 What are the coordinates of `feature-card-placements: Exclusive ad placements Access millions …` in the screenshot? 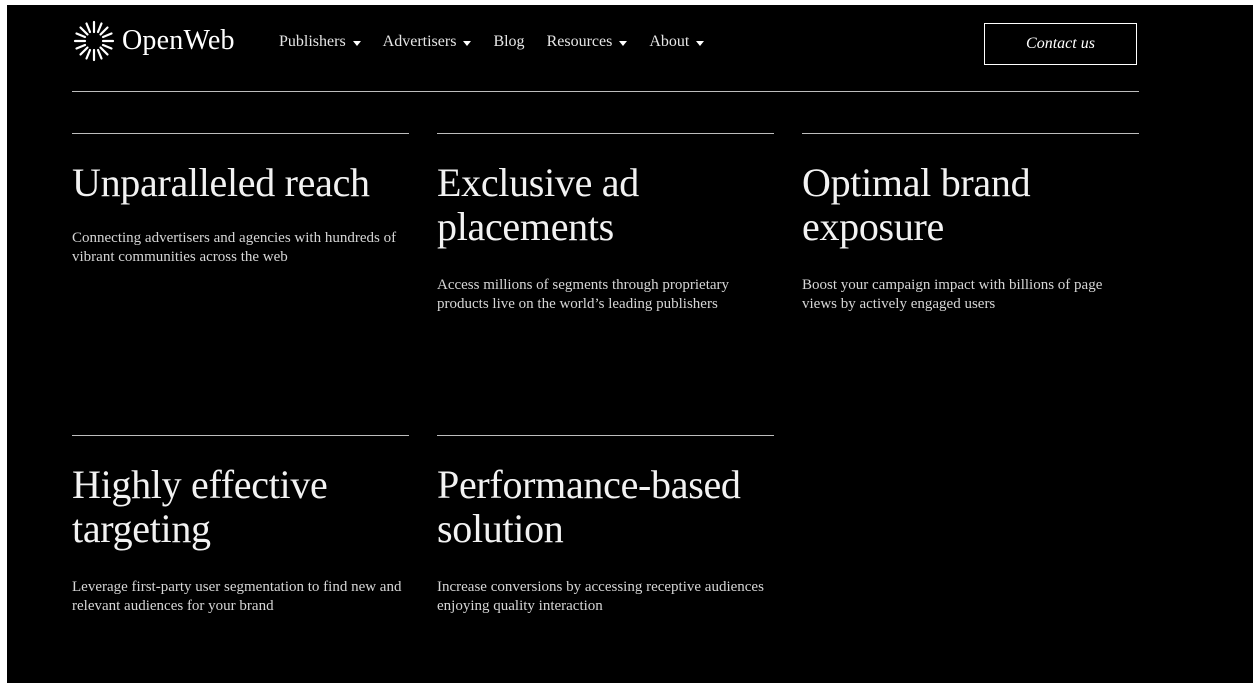 It's located at (605, 223).